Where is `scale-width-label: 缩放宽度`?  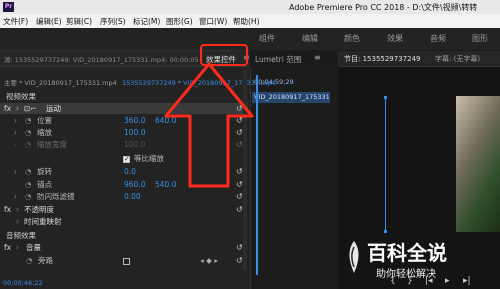
scale-width-label: 缩放宽度 is located at coordinates (52, 144).